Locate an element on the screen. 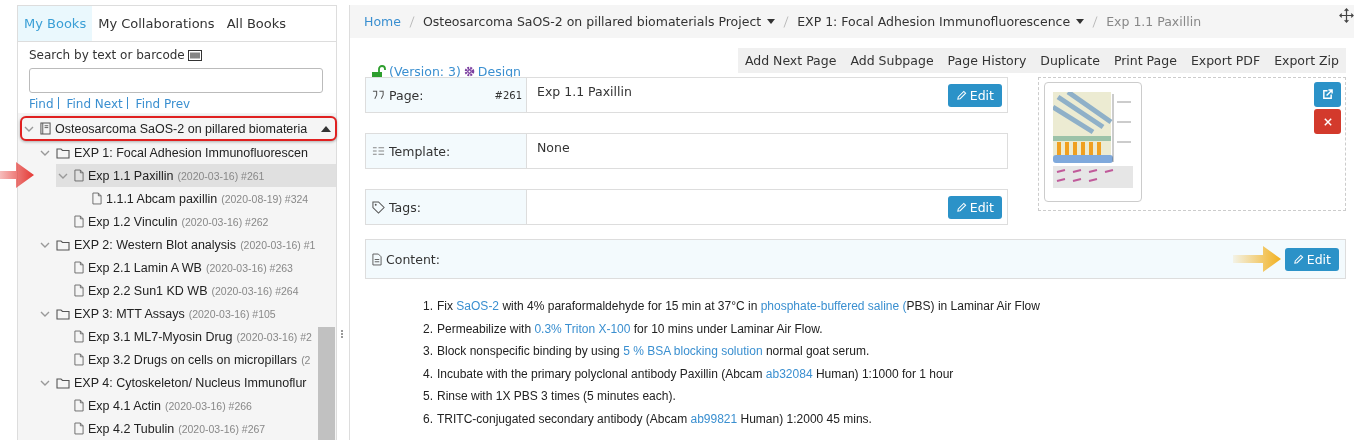 This screenshot has width=1354, height=440. close-icon is located at coordinates (1327, 121).